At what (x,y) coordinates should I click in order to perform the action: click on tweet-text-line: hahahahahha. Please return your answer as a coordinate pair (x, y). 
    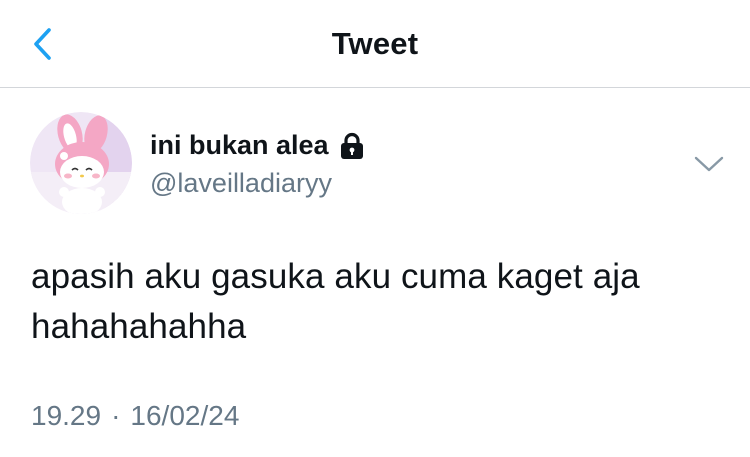
    Looking at the image, I should click on (139, 326).